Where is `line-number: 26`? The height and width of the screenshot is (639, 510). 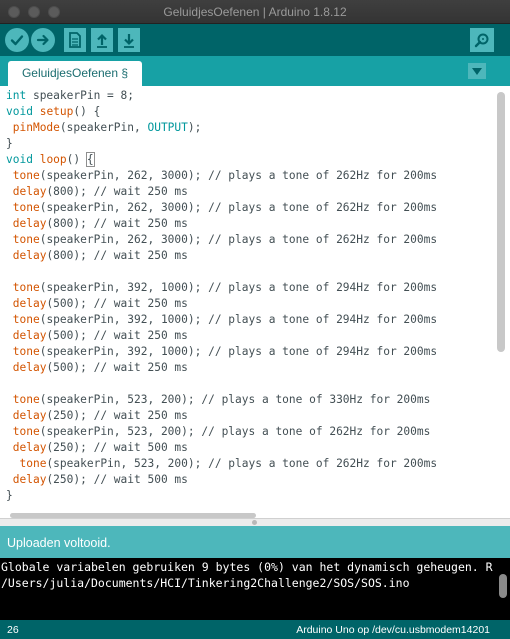
line-number: 26 is located at coordinates (13, 630).